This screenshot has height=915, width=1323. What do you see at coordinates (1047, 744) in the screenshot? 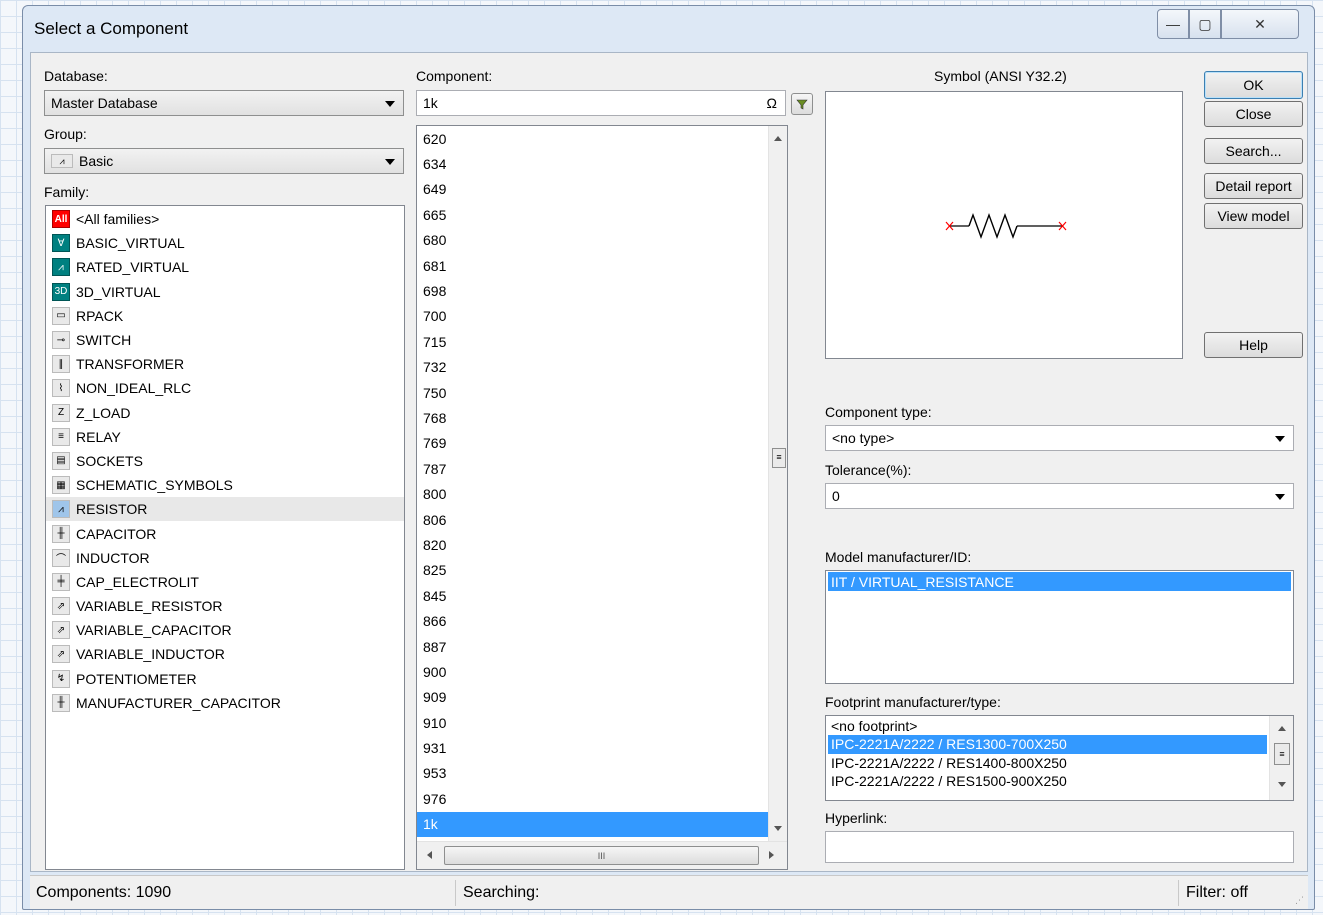
I see `footprint-item: IPC-2221A/2222 / RES1300-700X250` at bounding box center [1047, 744].